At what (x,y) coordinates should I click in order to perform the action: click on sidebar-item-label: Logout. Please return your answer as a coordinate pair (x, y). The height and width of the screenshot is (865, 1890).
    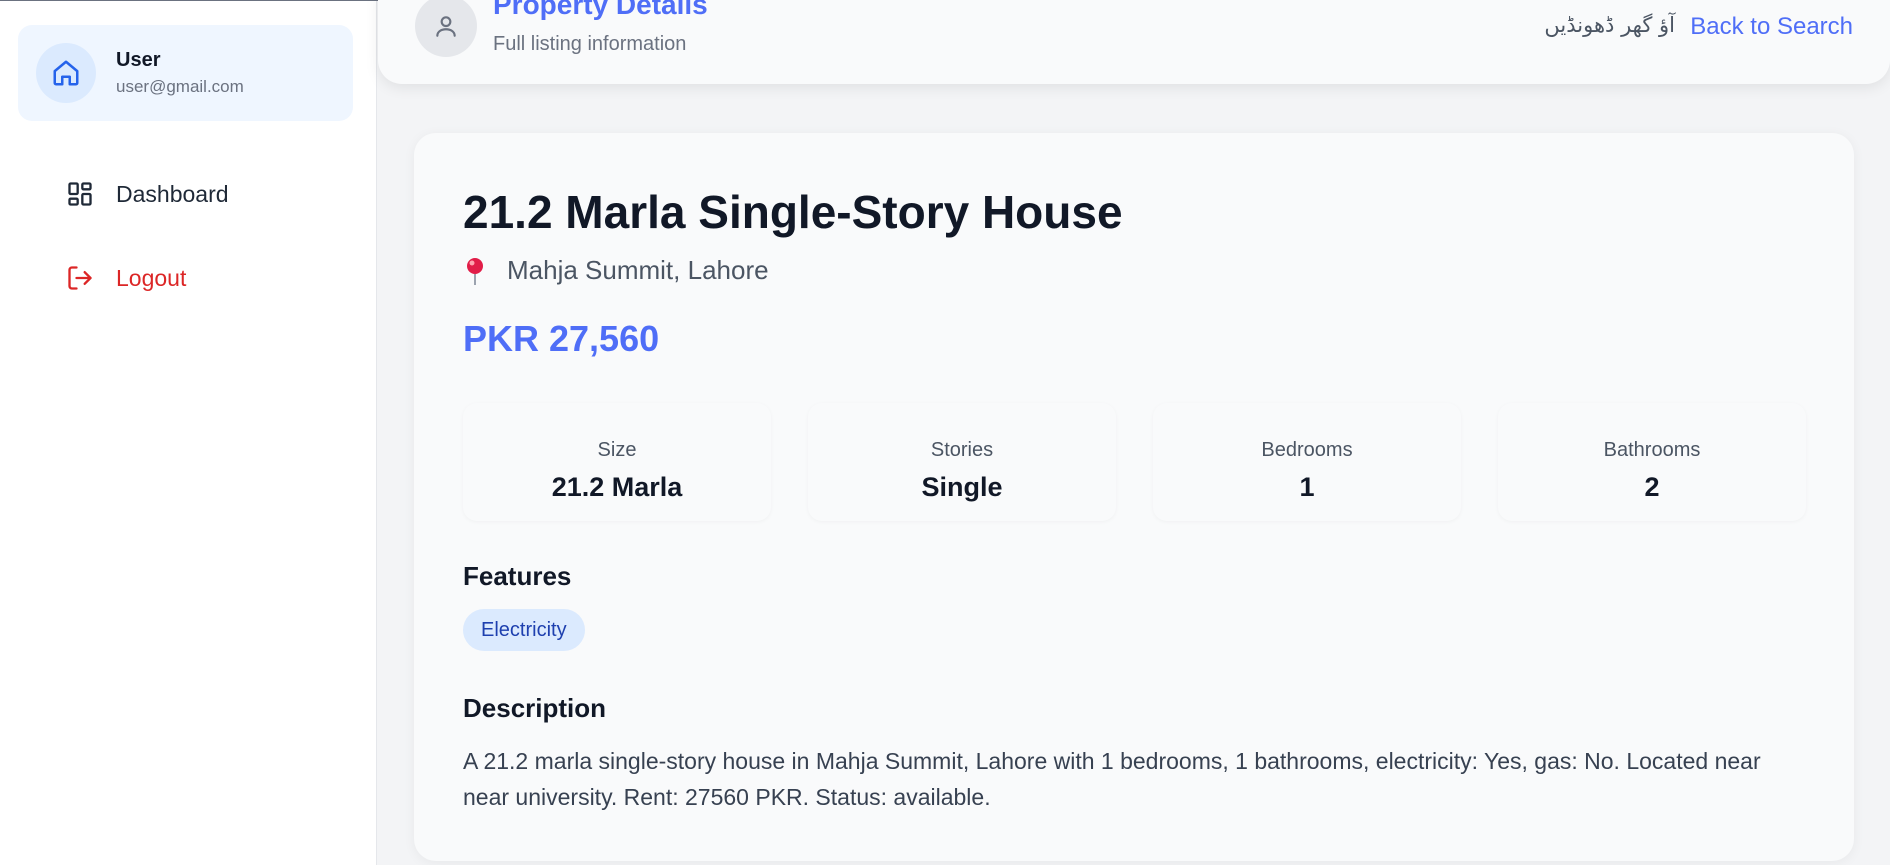
    Looking at the image, I should click on (151, 277).